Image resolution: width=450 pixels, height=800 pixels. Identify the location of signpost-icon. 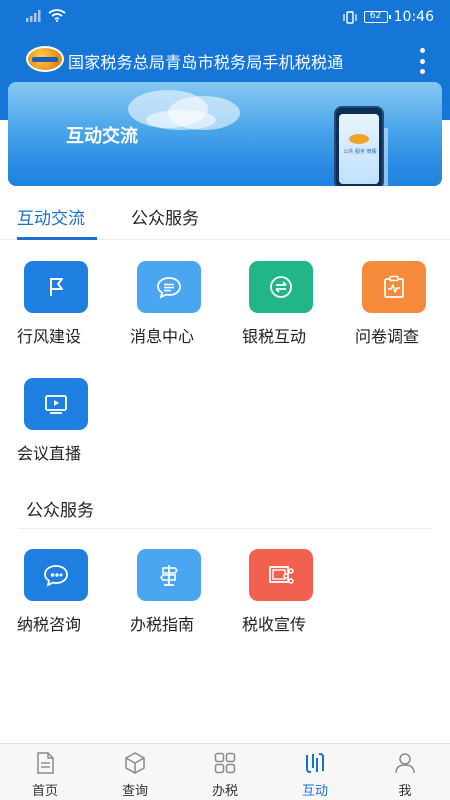
(169, 575).